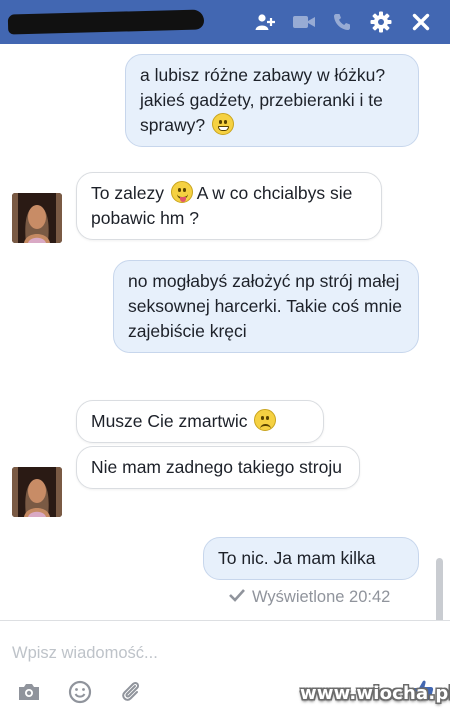  What do you see at coordinates (321, 597) in the screenshot?
I see `seen-text: Wyświetlone 20:42` at bounding box center [321, 597].